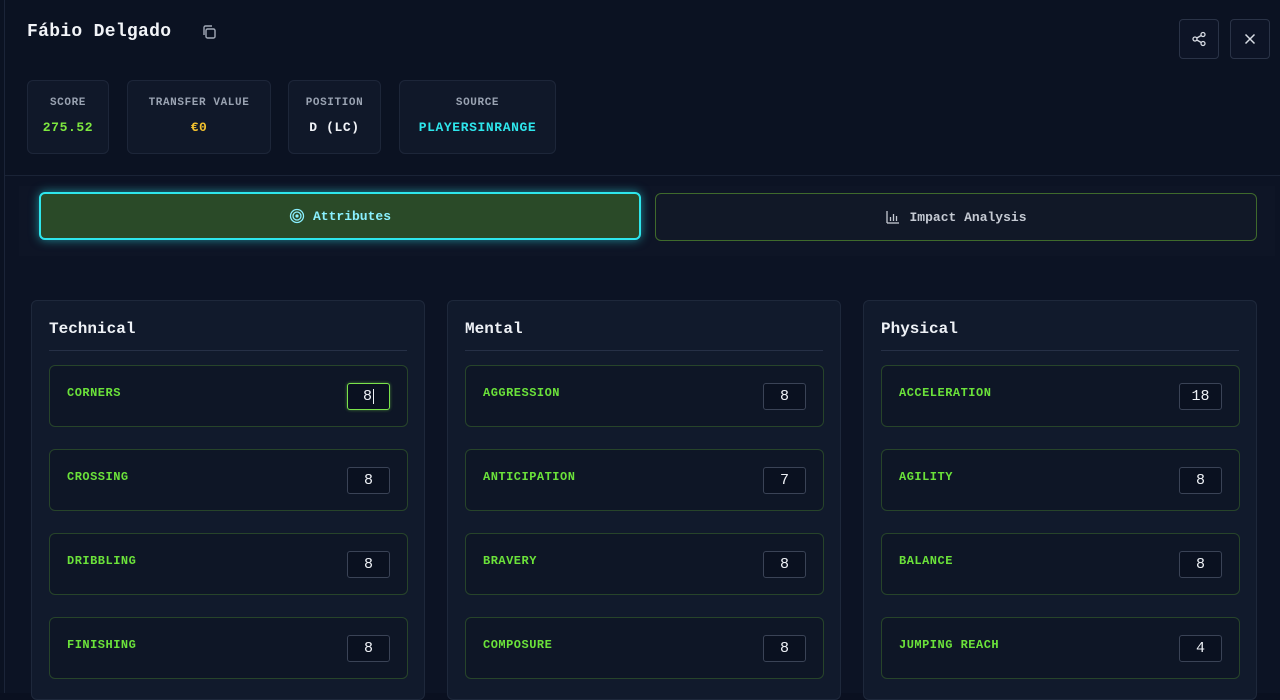  Describe the element at coordinates (477, 127) in the screenshot. I see `stat-value: PLAYERSINRANGE` at that location.